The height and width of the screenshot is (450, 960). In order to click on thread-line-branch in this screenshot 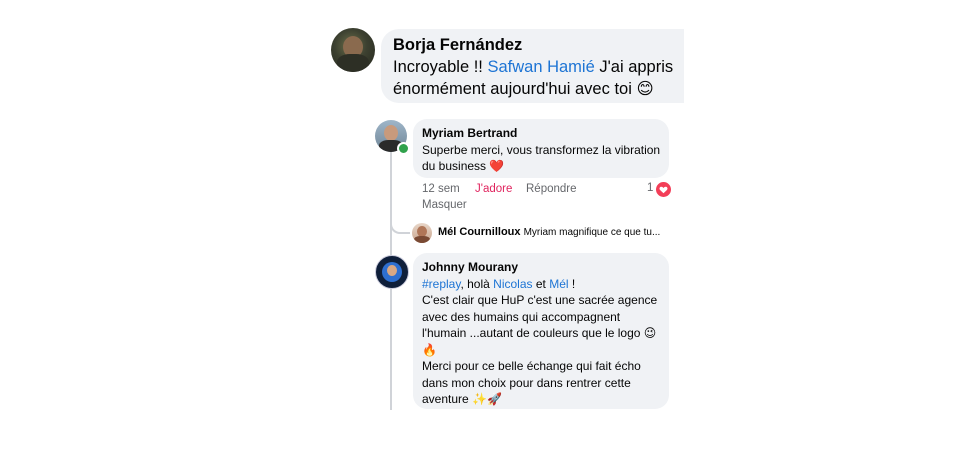, I will do `click(400, 221)`.